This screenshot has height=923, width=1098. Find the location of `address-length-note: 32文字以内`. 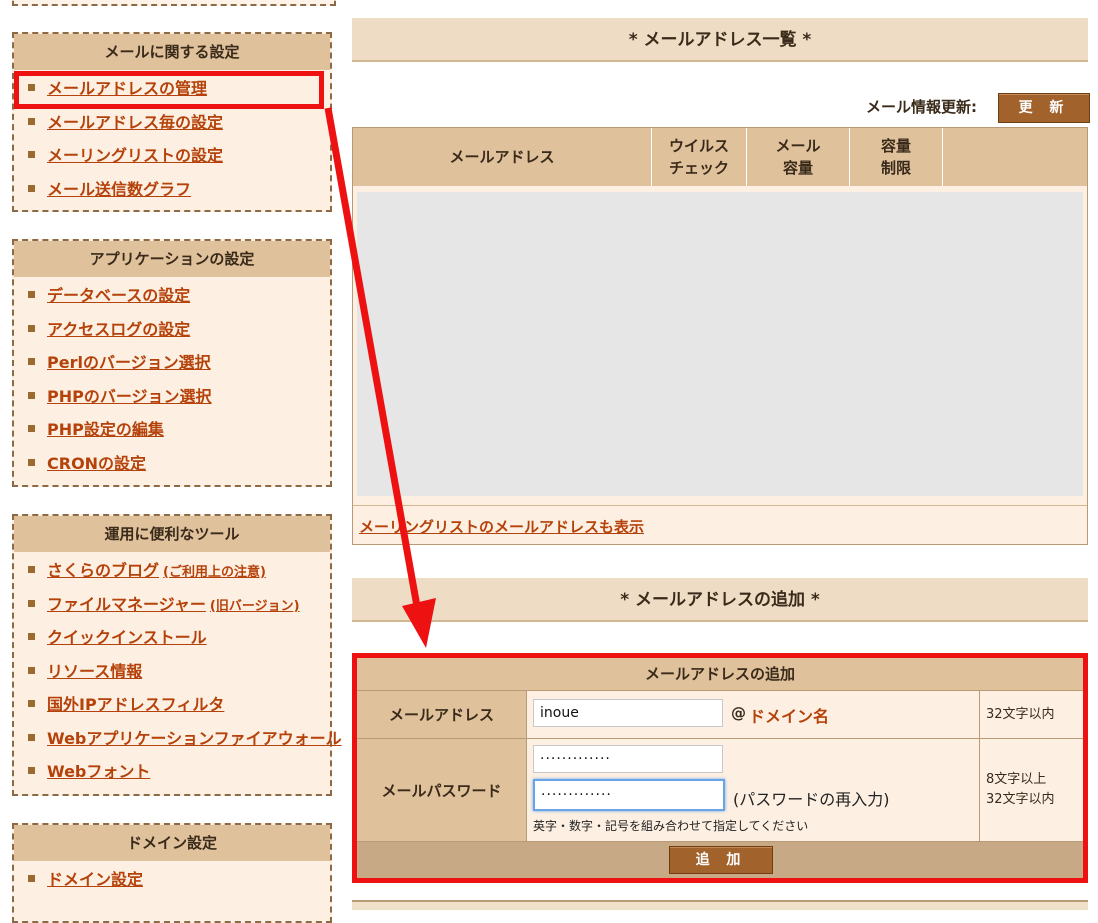

address-length-note: 32文字以内 is located at coordinates (1020, 714).